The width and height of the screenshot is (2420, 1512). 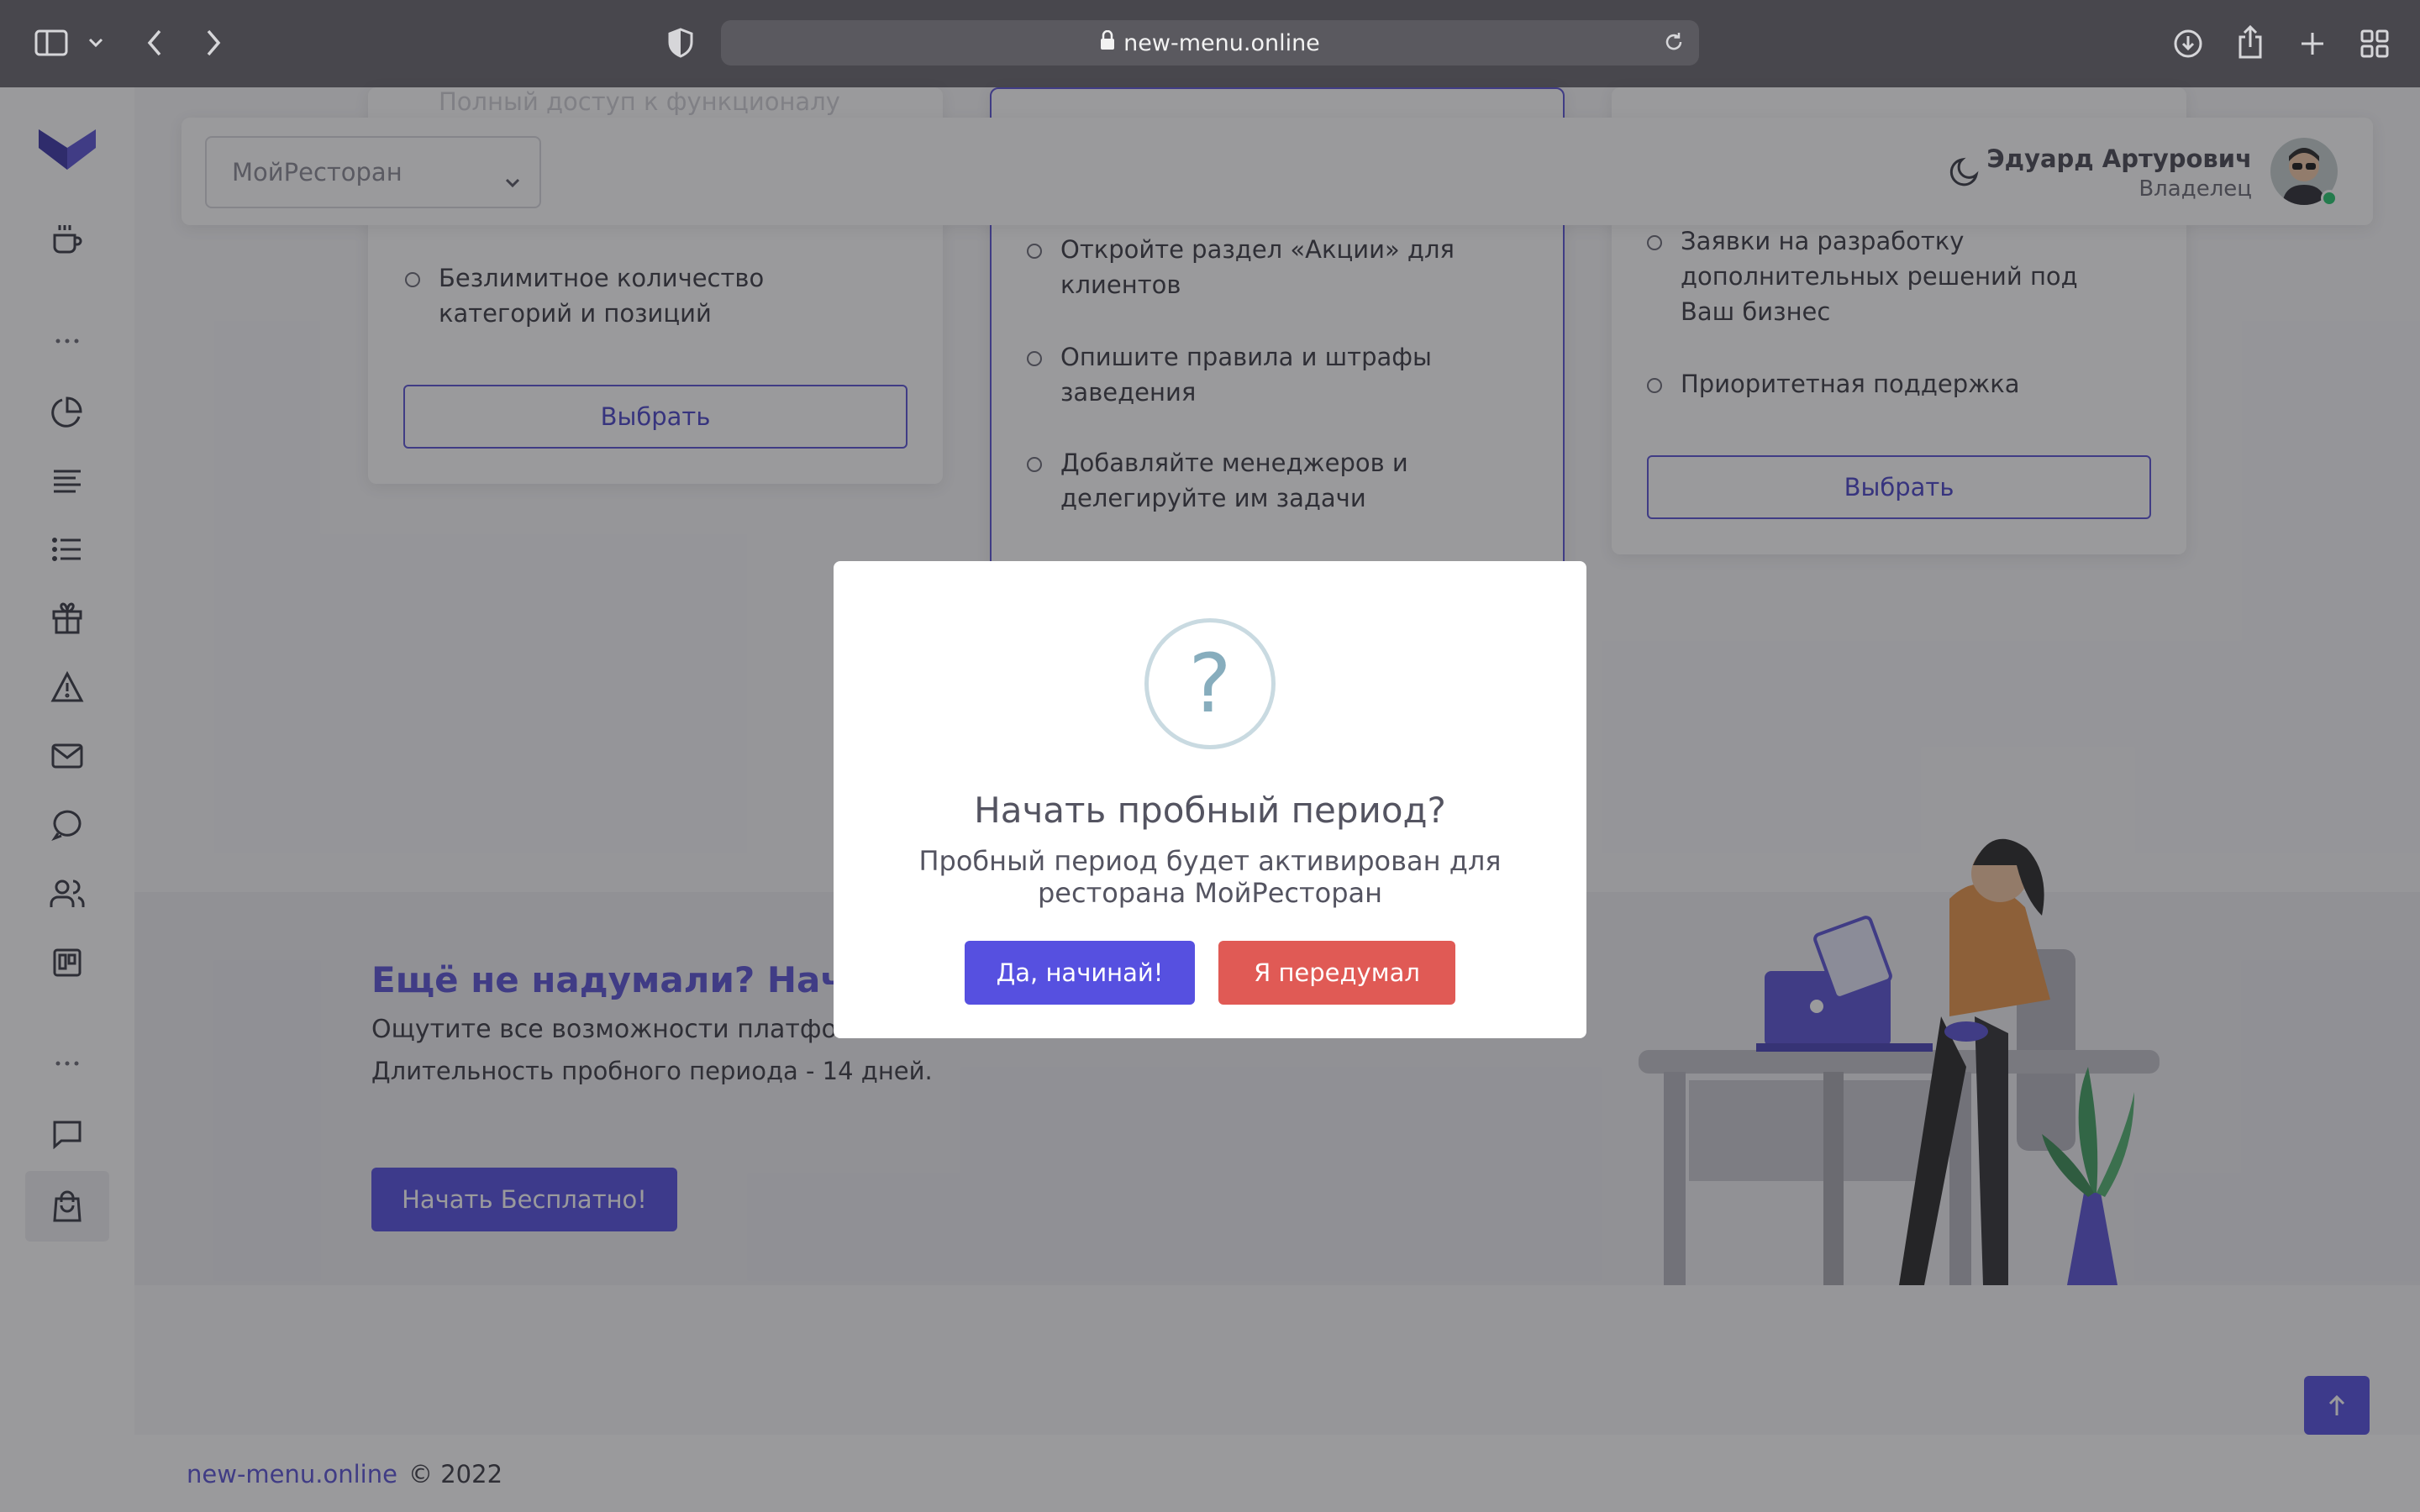 I want to click on confirm-button: Да, начинай!, so click(x=1080, y=973).